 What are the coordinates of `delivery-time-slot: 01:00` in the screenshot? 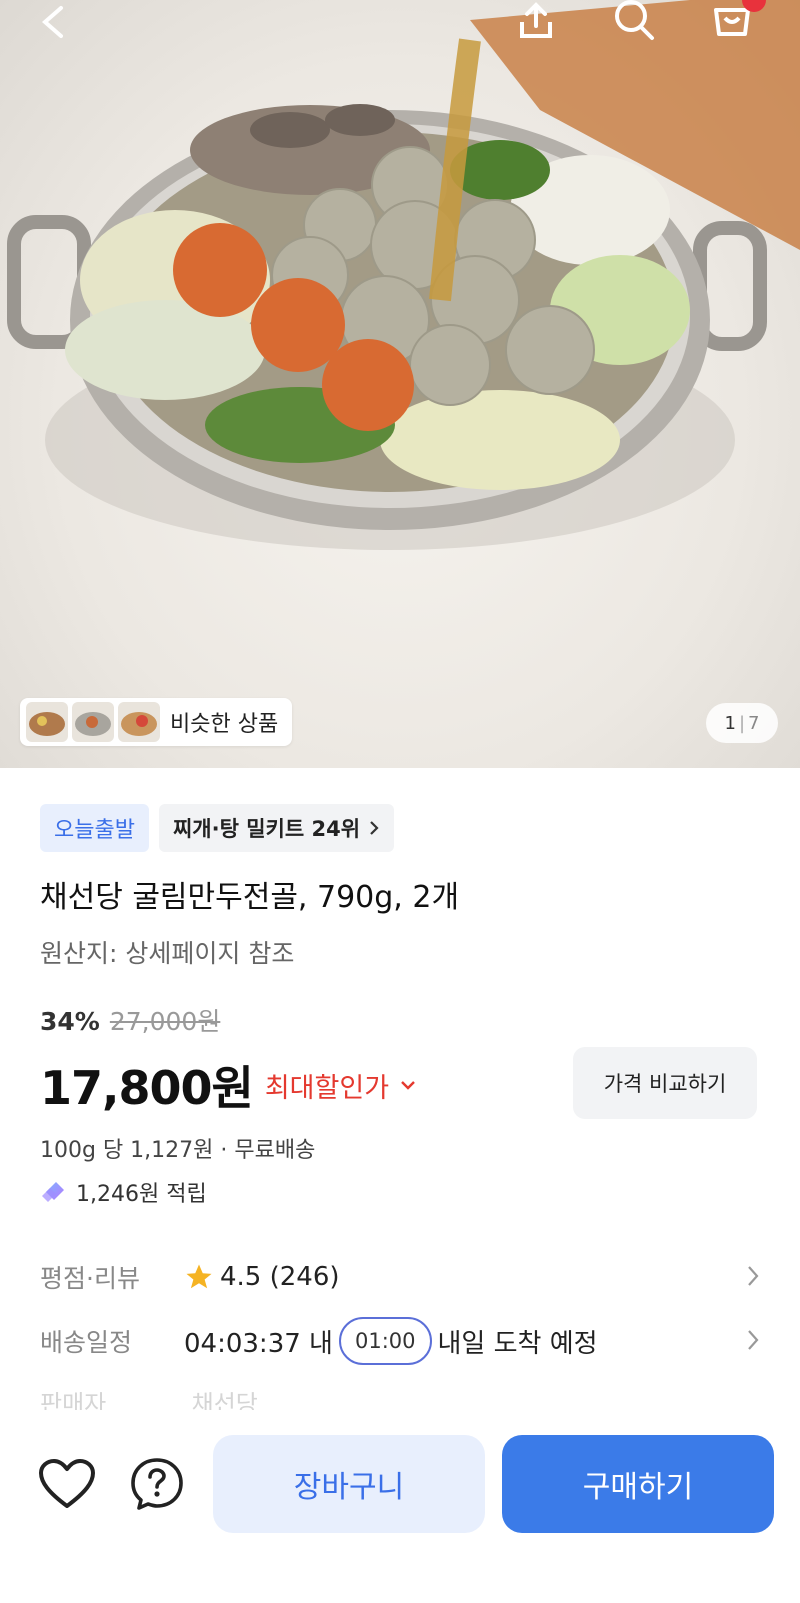 It's located at (385, 1341).